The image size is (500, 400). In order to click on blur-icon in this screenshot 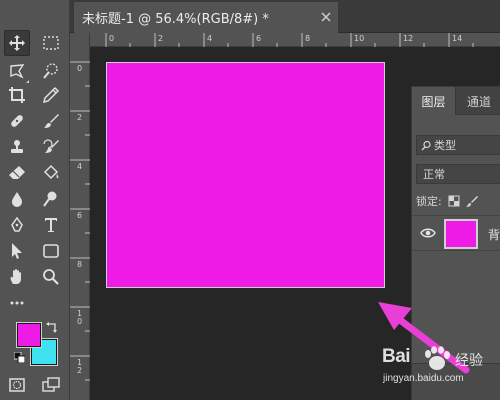, I will do `click(17, 199)`.